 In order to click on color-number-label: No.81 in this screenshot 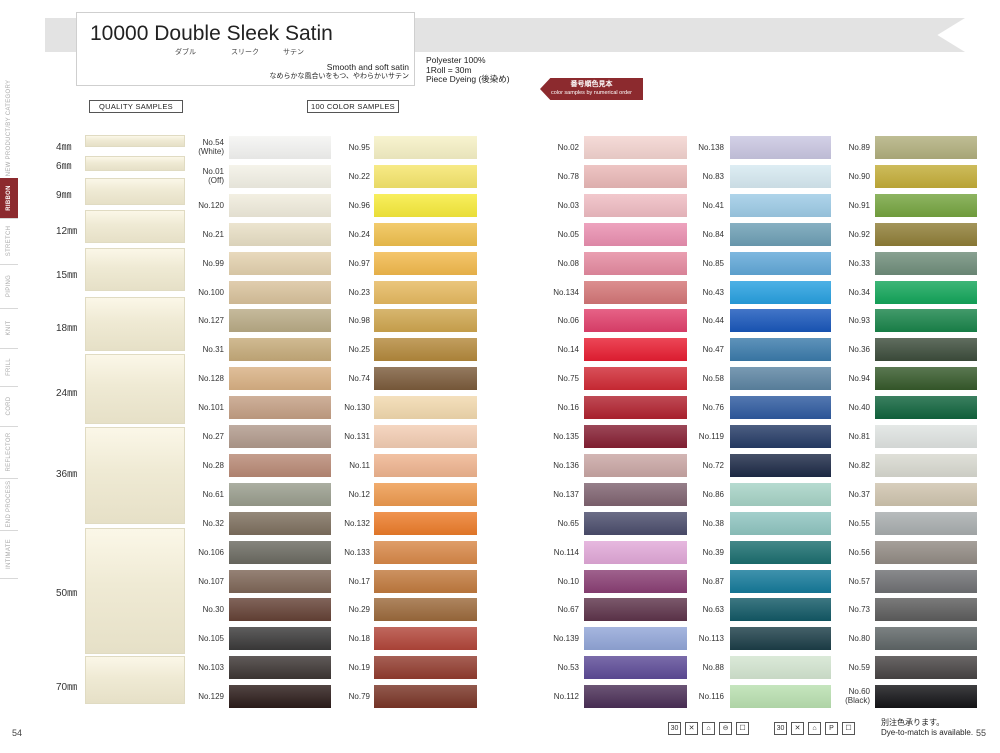, I will do `click(859, 436)`.